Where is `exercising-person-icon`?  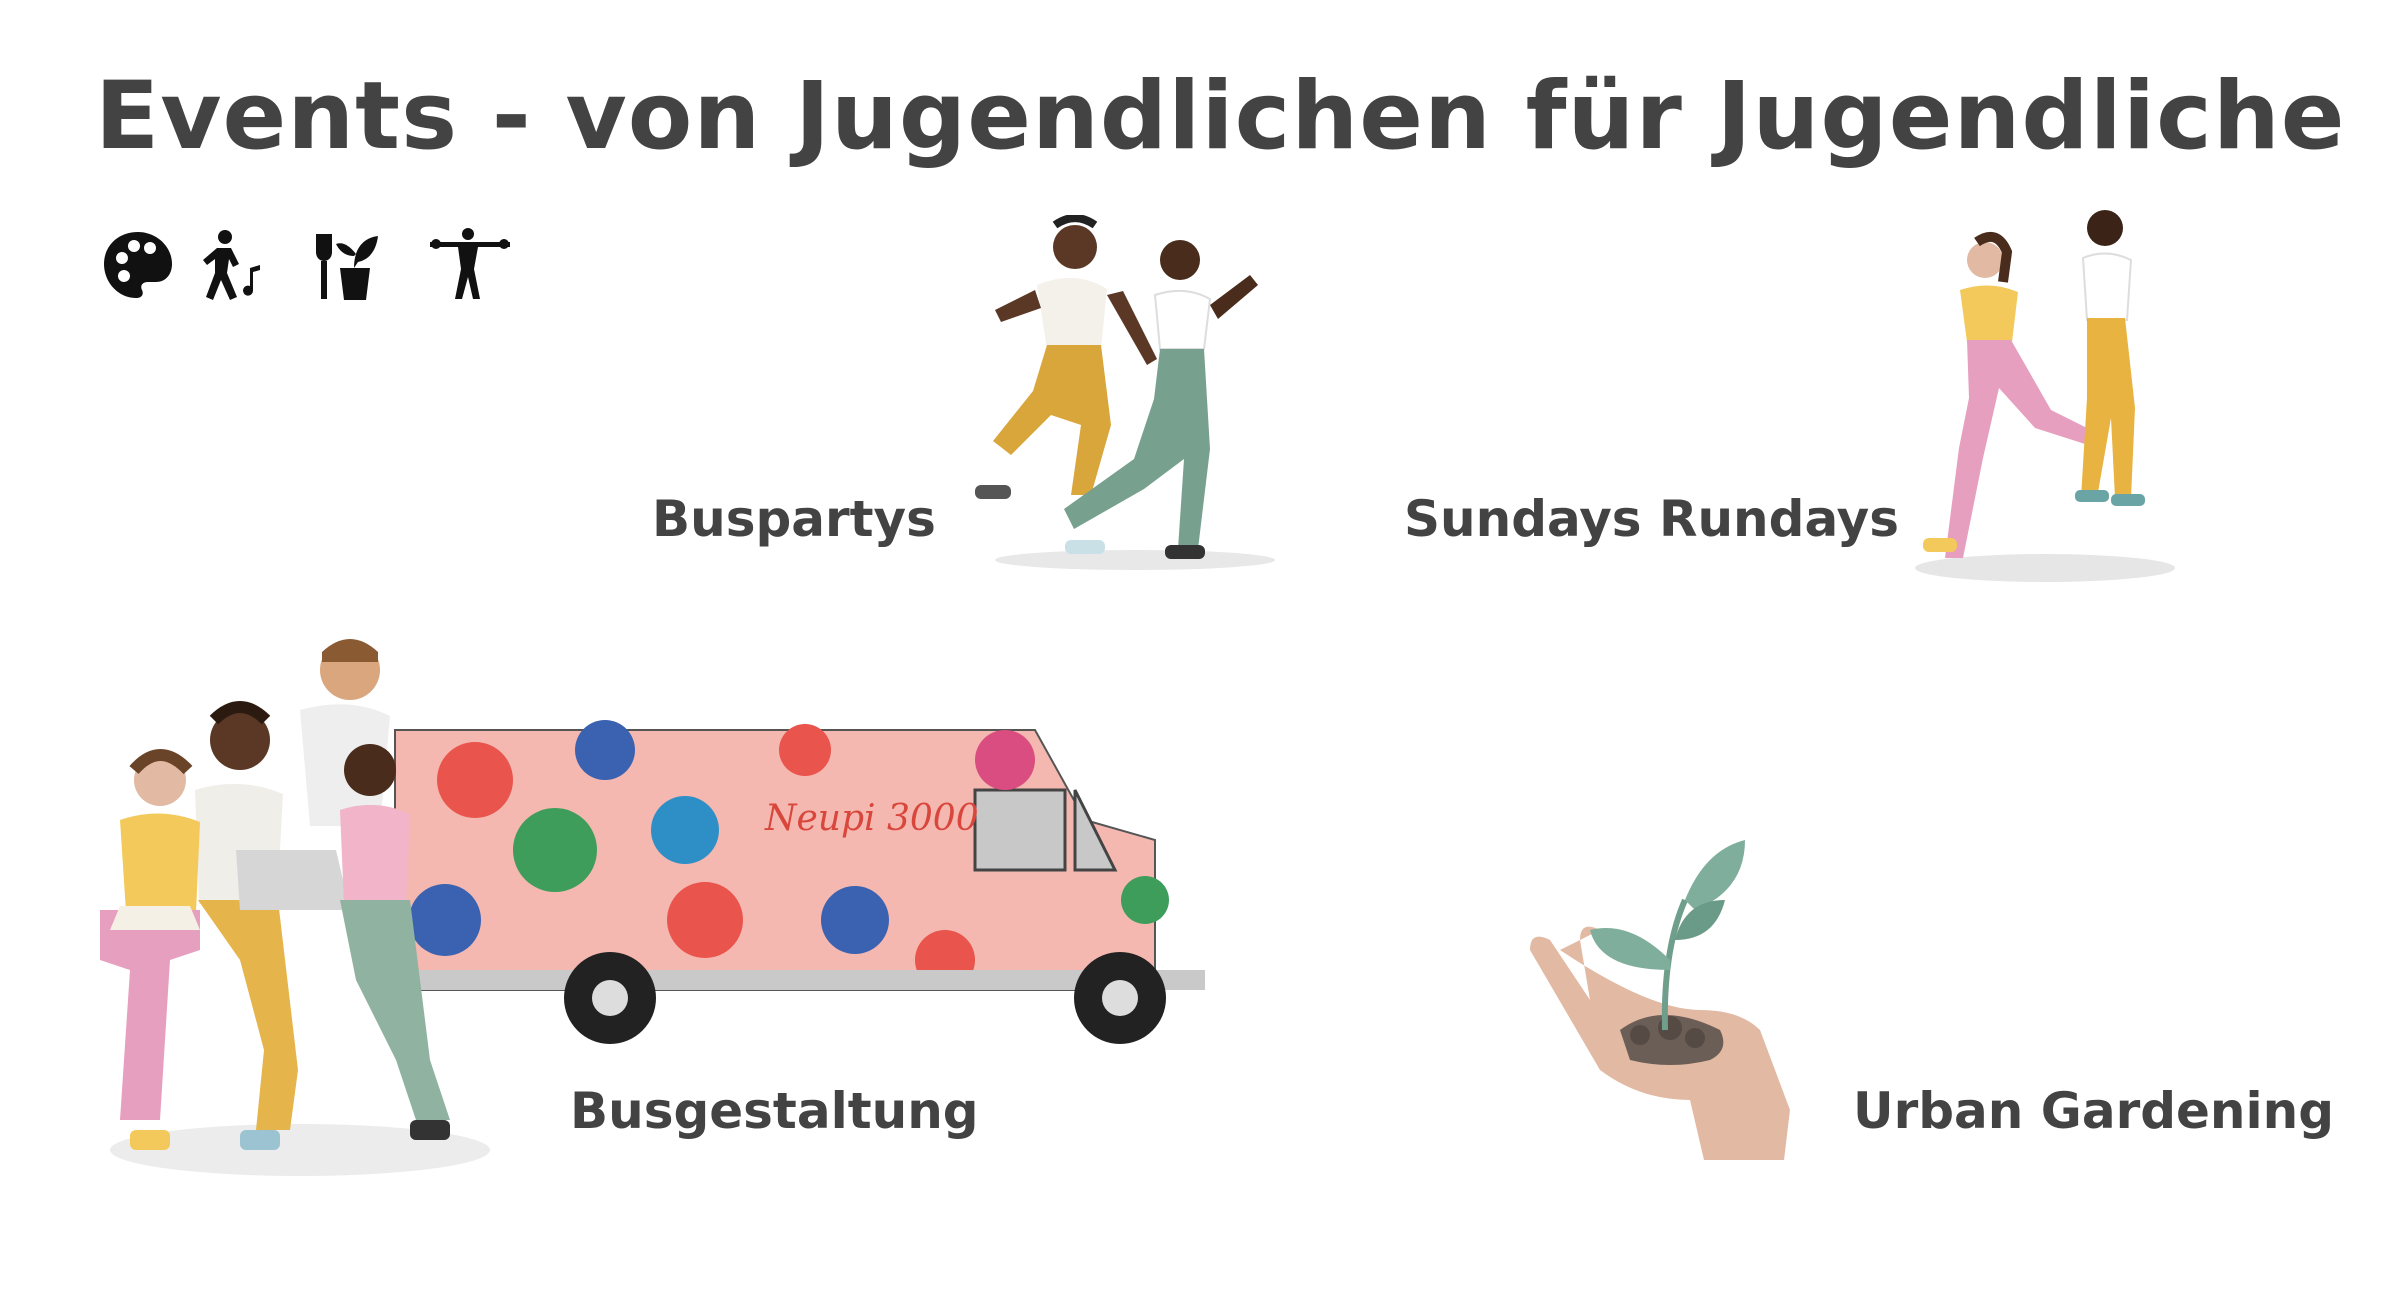 exercising-person-icon is located at coordinates (470, 263).